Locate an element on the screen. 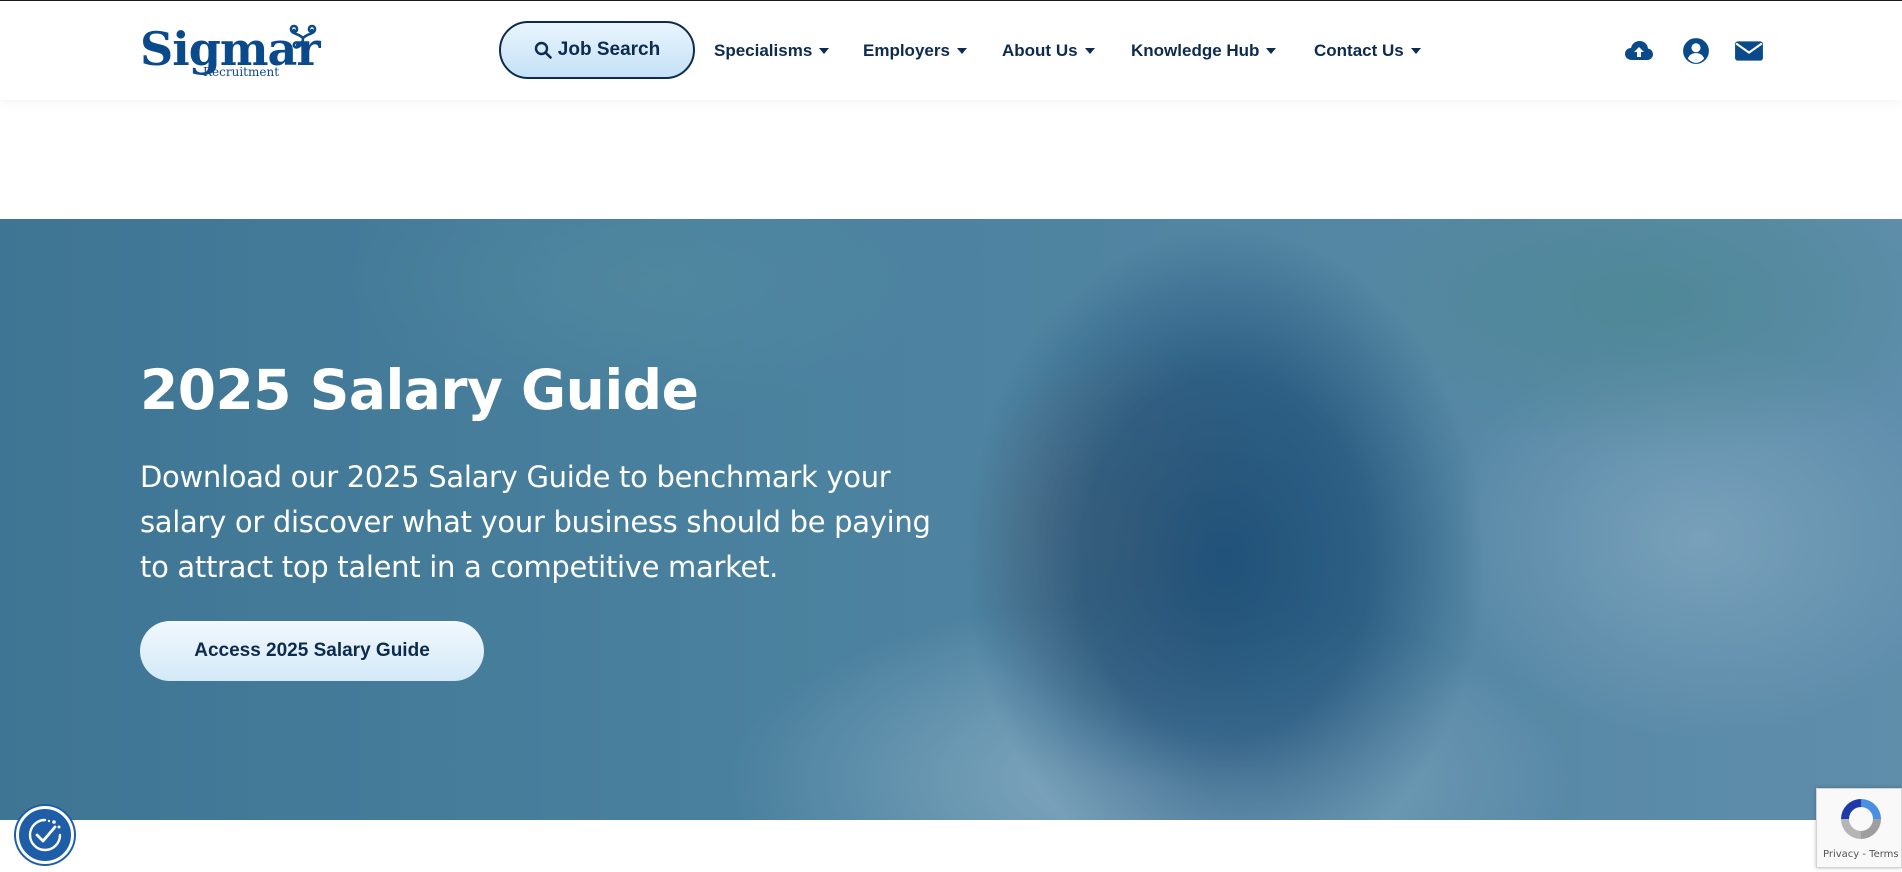 The width and height of the screenshot is (1902, 872). access-salary-guide-label: Access 2025 Salary Guide is located at coordinates (312, 650).